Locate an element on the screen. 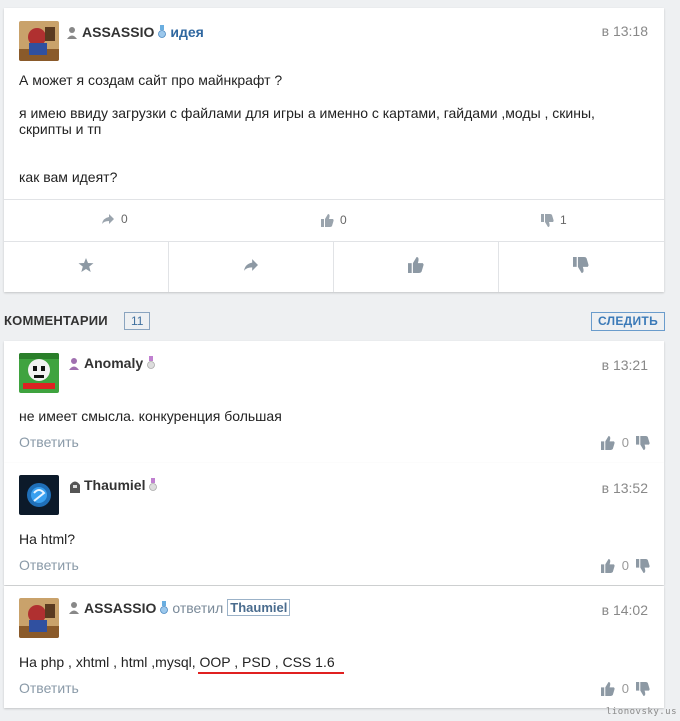 This screenshot has height=721, width=680. watermark: lionovsky.us is located at coordinates (641, 712).